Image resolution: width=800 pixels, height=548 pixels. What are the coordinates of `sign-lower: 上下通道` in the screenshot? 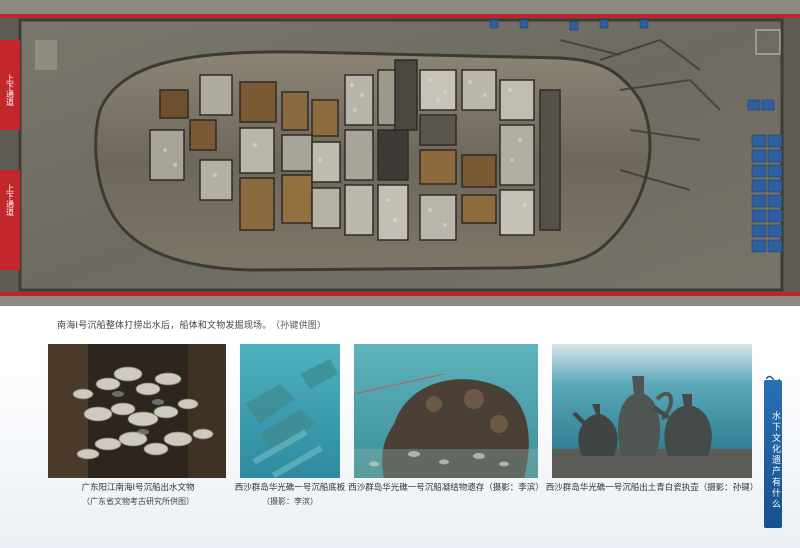 It's located at (10, 200).